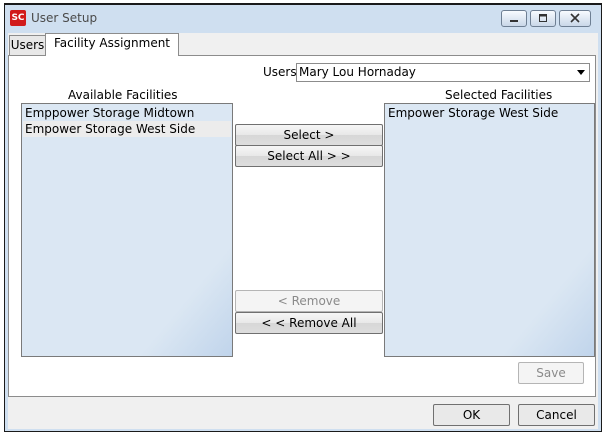 This screenshot has height=434, width=604. I want to click on selected-facilities-header: Selected Facilities, so click(499, 95).